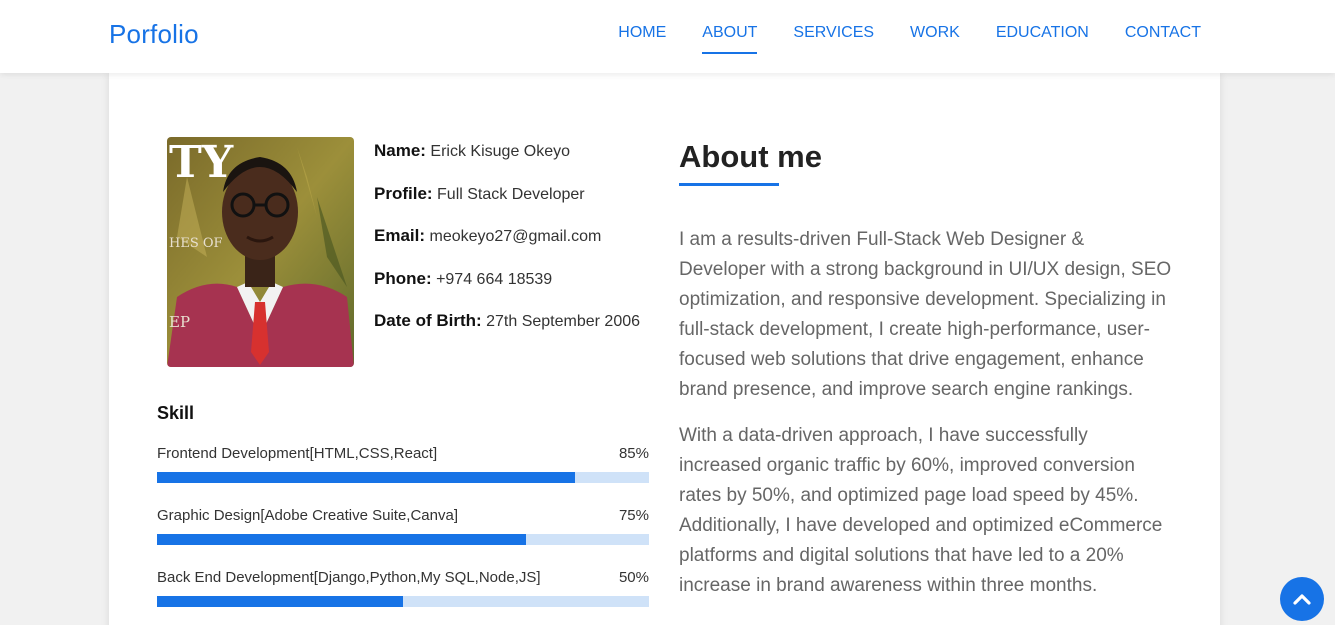 This screenshot has height=625, width=1335. I want to click on skill-item: Frontend Development[HTML,CSS,React] 85%, so click(403, 464).